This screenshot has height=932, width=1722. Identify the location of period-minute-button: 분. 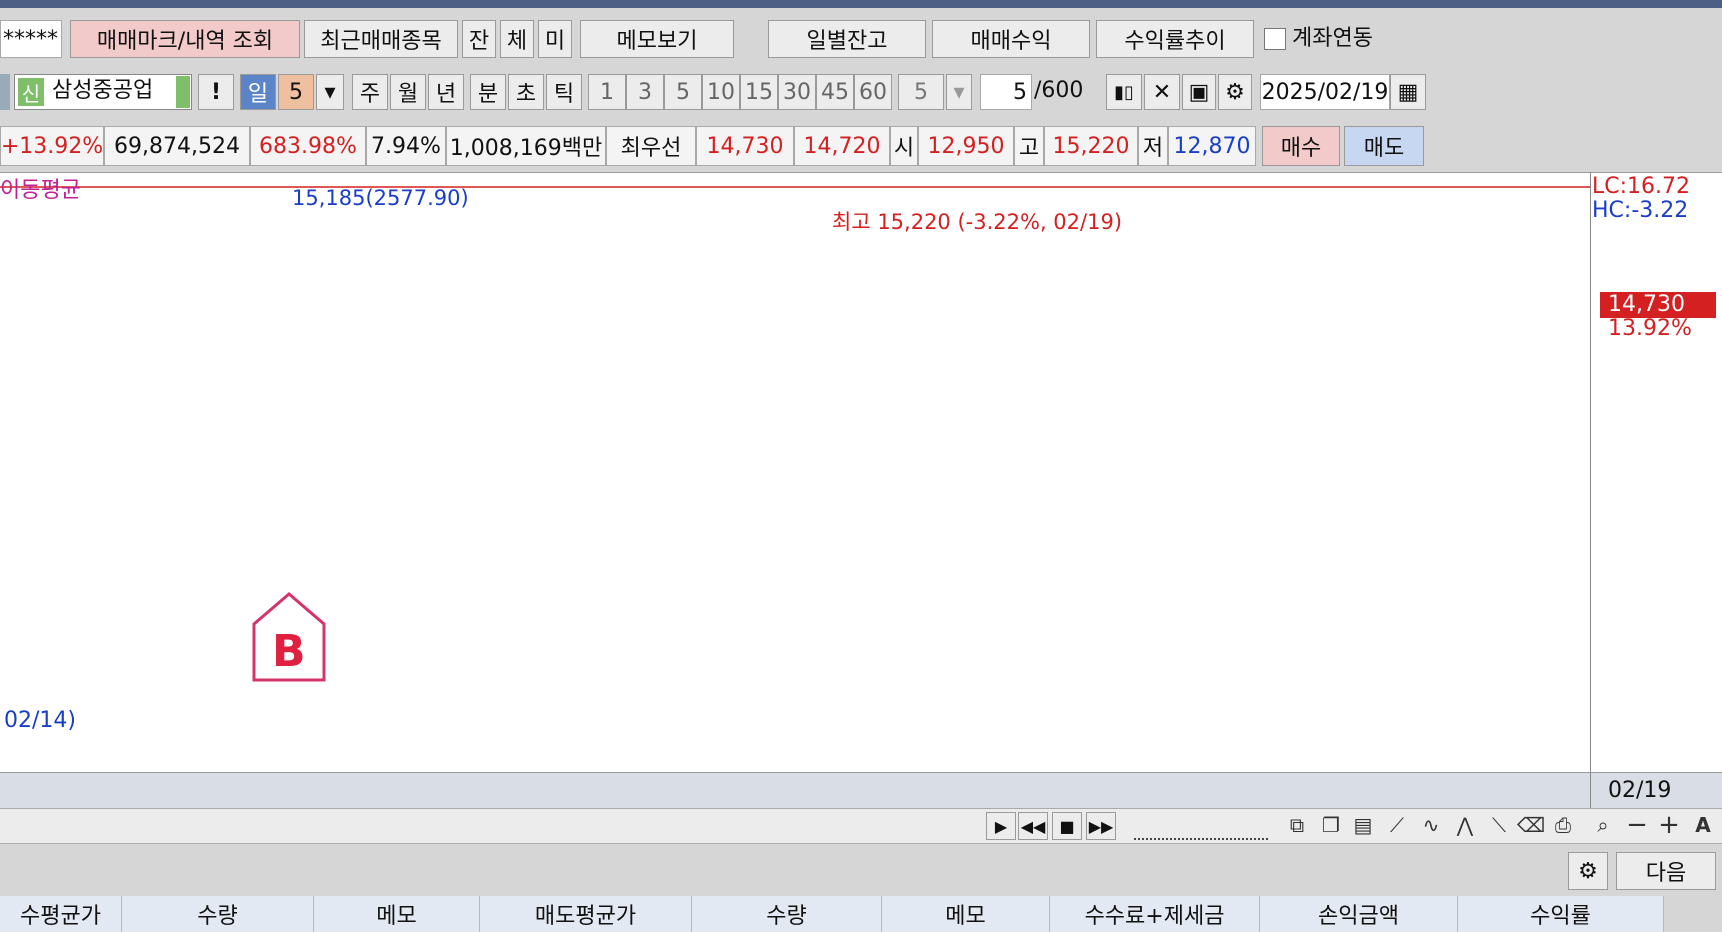
(488, 92).